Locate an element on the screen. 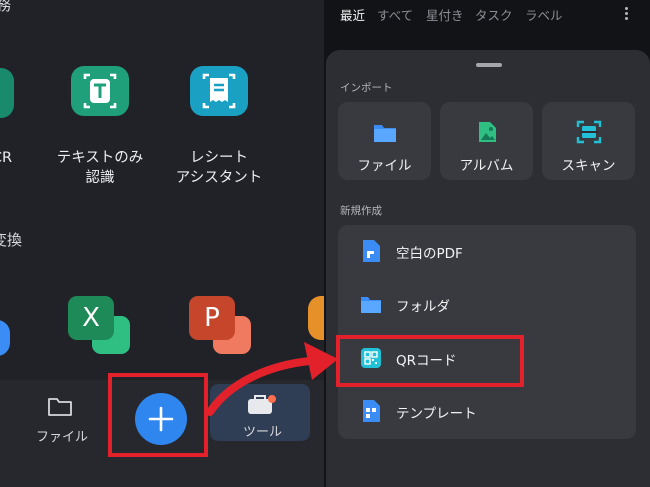  create-section-title: 新規作成 is located at coordinates (361, 211).